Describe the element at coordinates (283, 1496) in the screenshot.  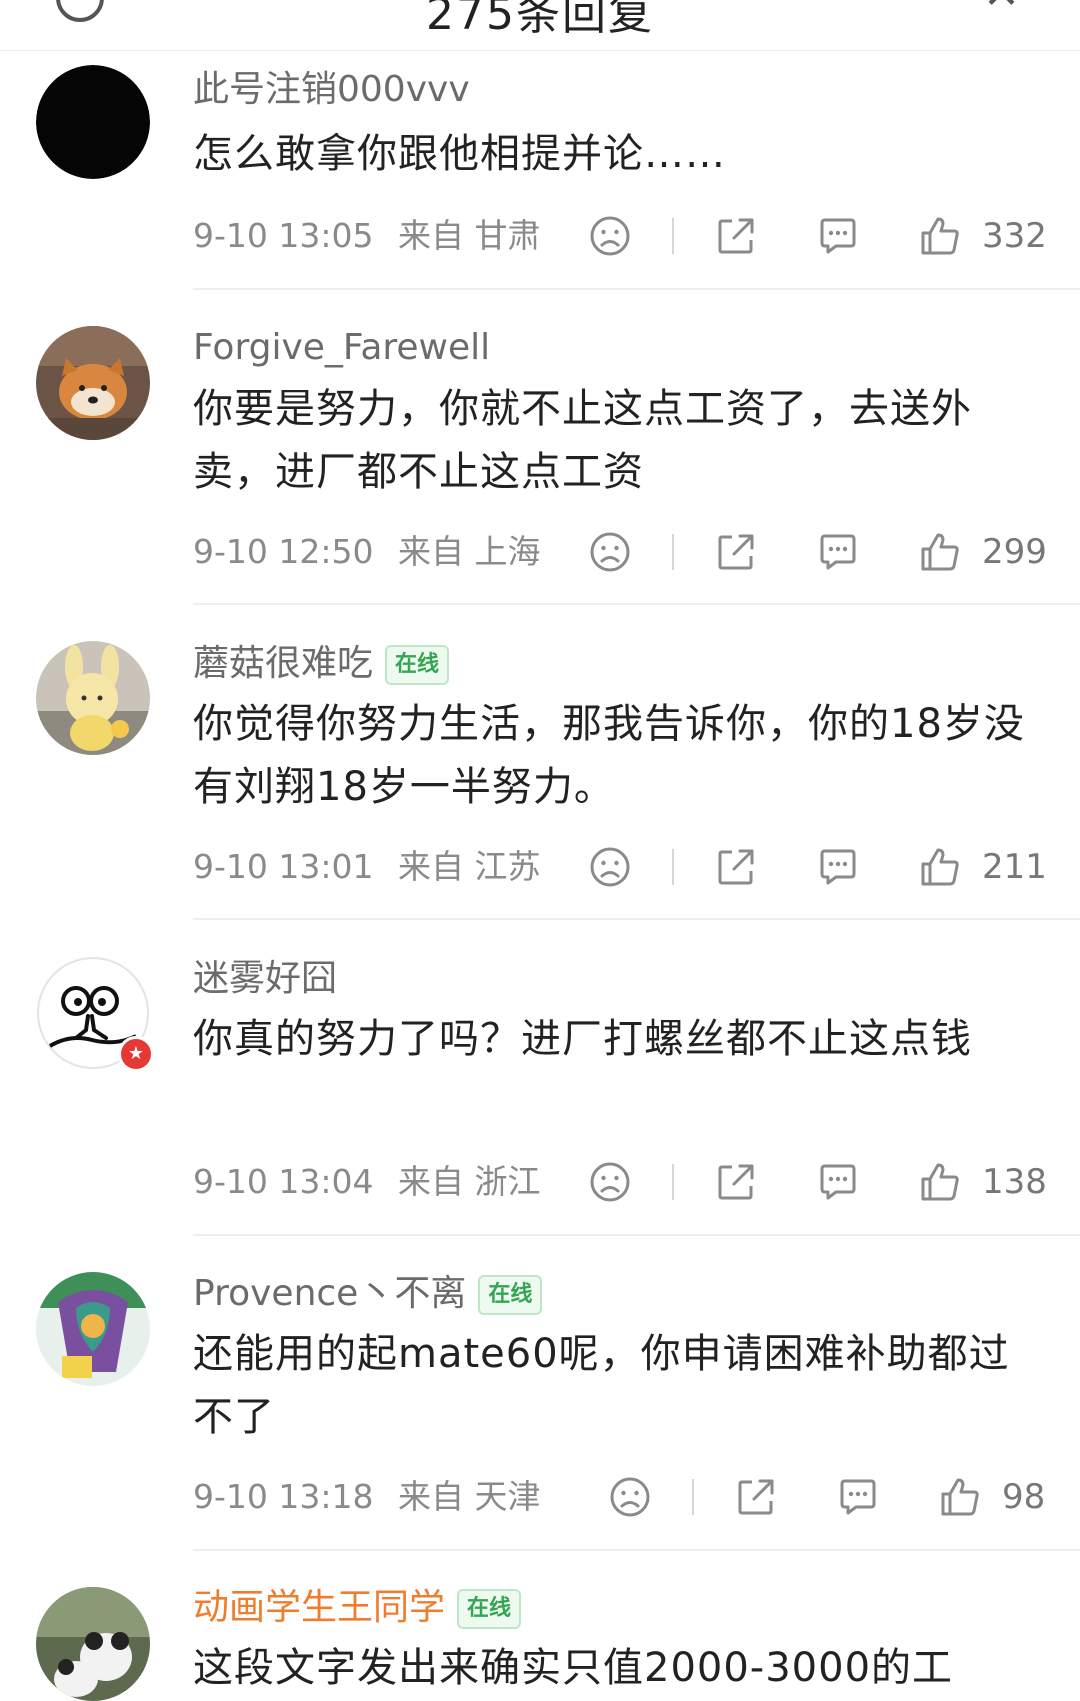
I see `comment-time: 9-10 13:18` at that location.